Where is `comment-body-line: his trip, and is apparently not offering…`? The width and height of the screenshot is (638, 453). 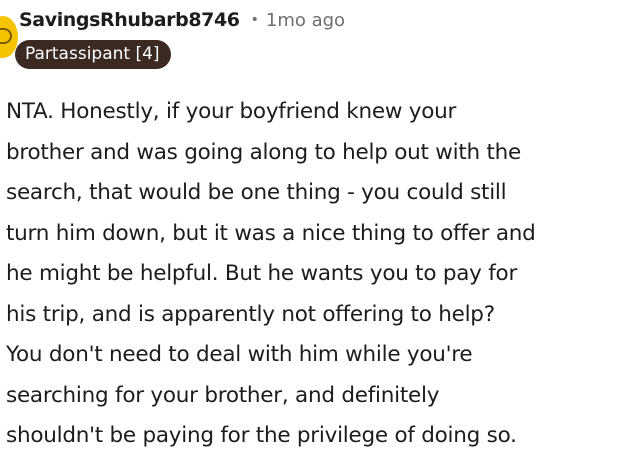 comment-body-line: his trip, and is apparently not offering… is located at coordinates (250, 314).